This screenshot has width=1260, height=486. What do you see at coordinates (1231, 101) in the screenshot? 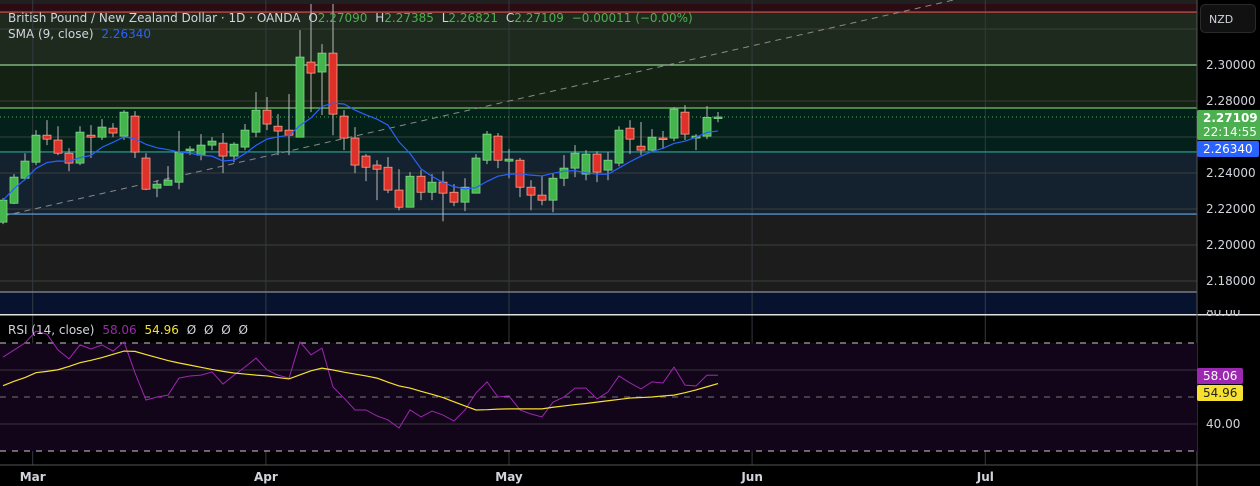
I see `price-axis-label: 2.28000` at bounding box center [1231, 101].